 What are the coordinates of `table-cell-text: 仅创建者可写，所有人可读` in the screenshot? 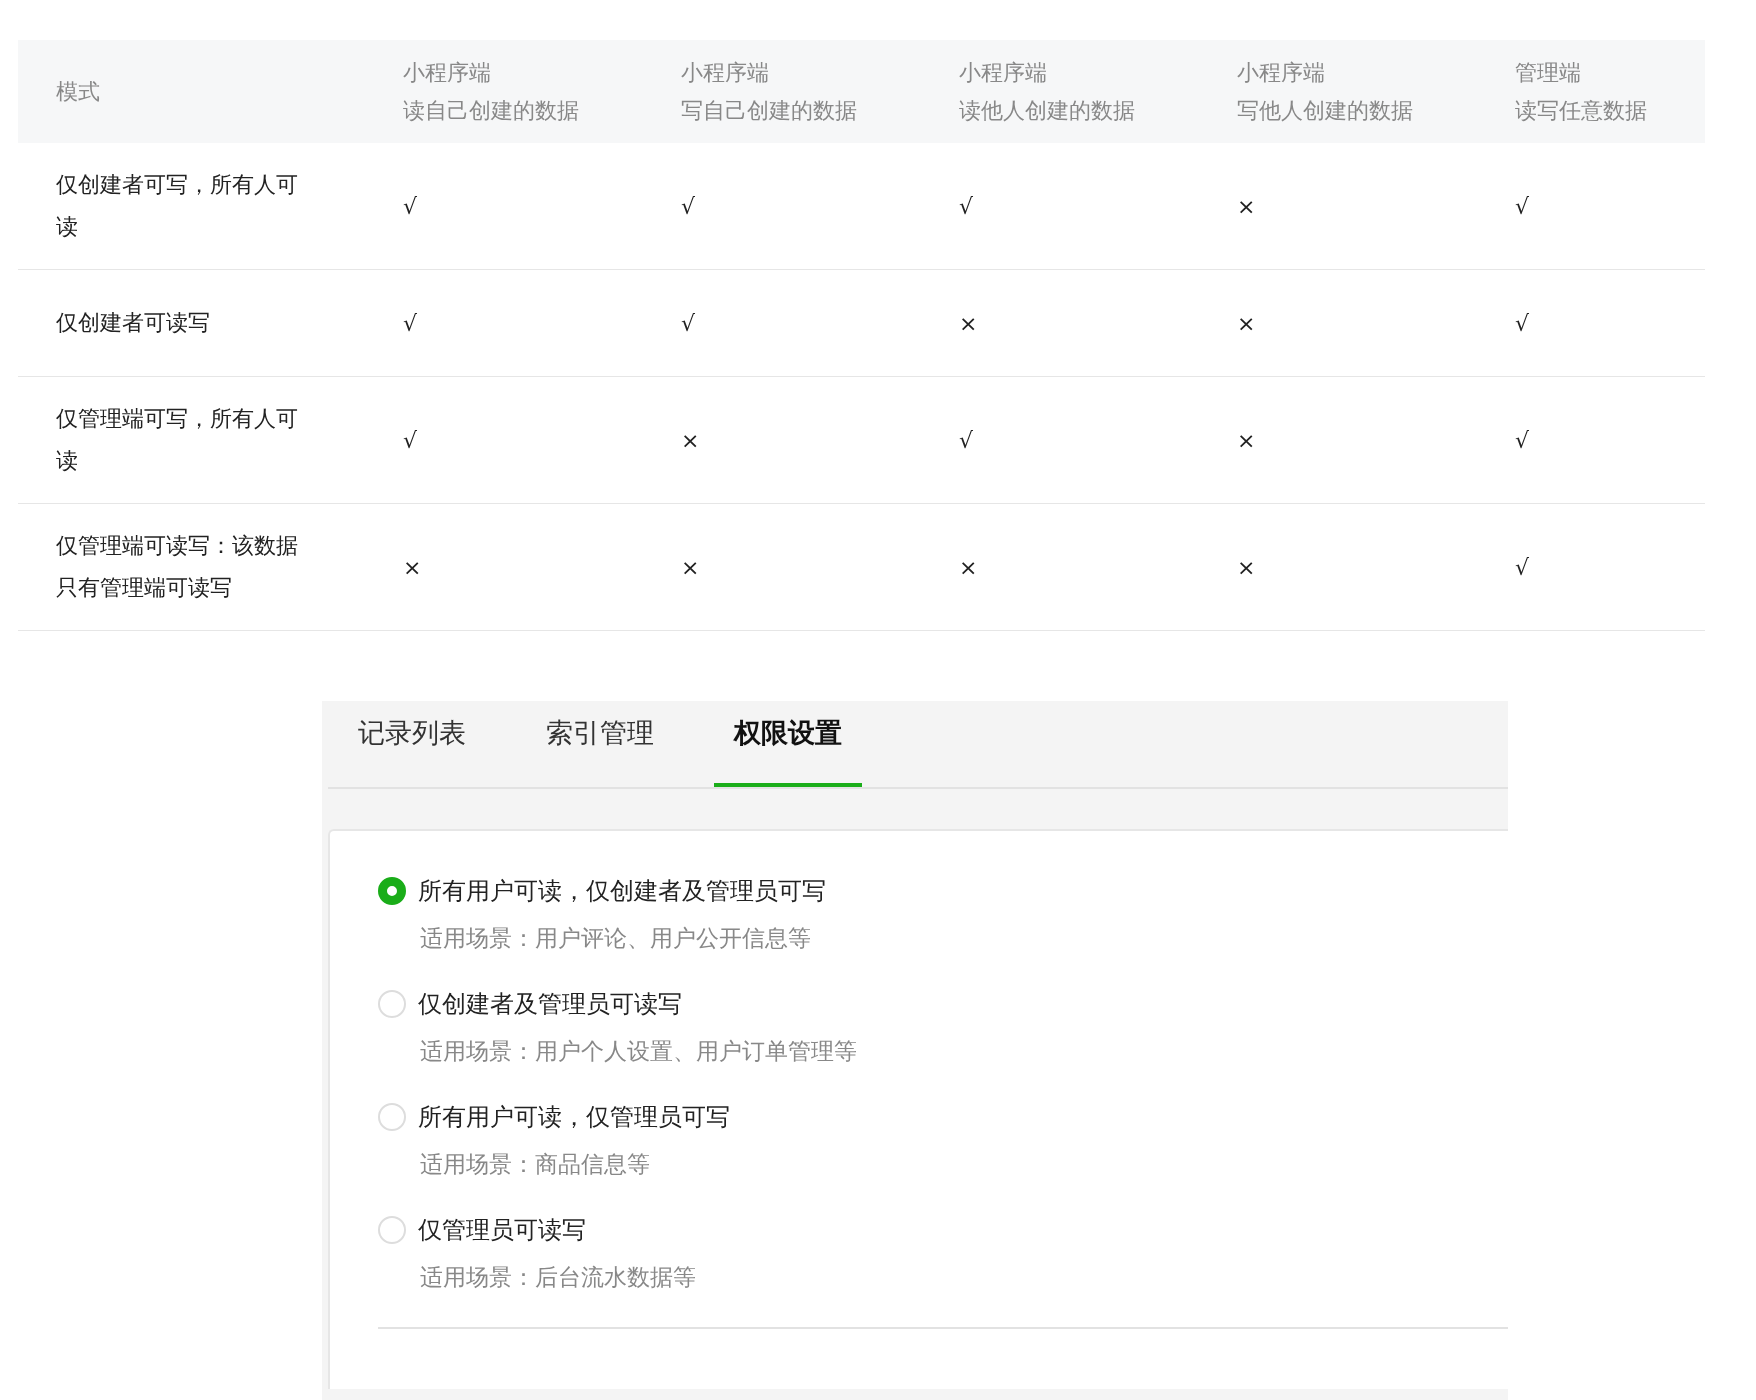 It's located at (177, 206).